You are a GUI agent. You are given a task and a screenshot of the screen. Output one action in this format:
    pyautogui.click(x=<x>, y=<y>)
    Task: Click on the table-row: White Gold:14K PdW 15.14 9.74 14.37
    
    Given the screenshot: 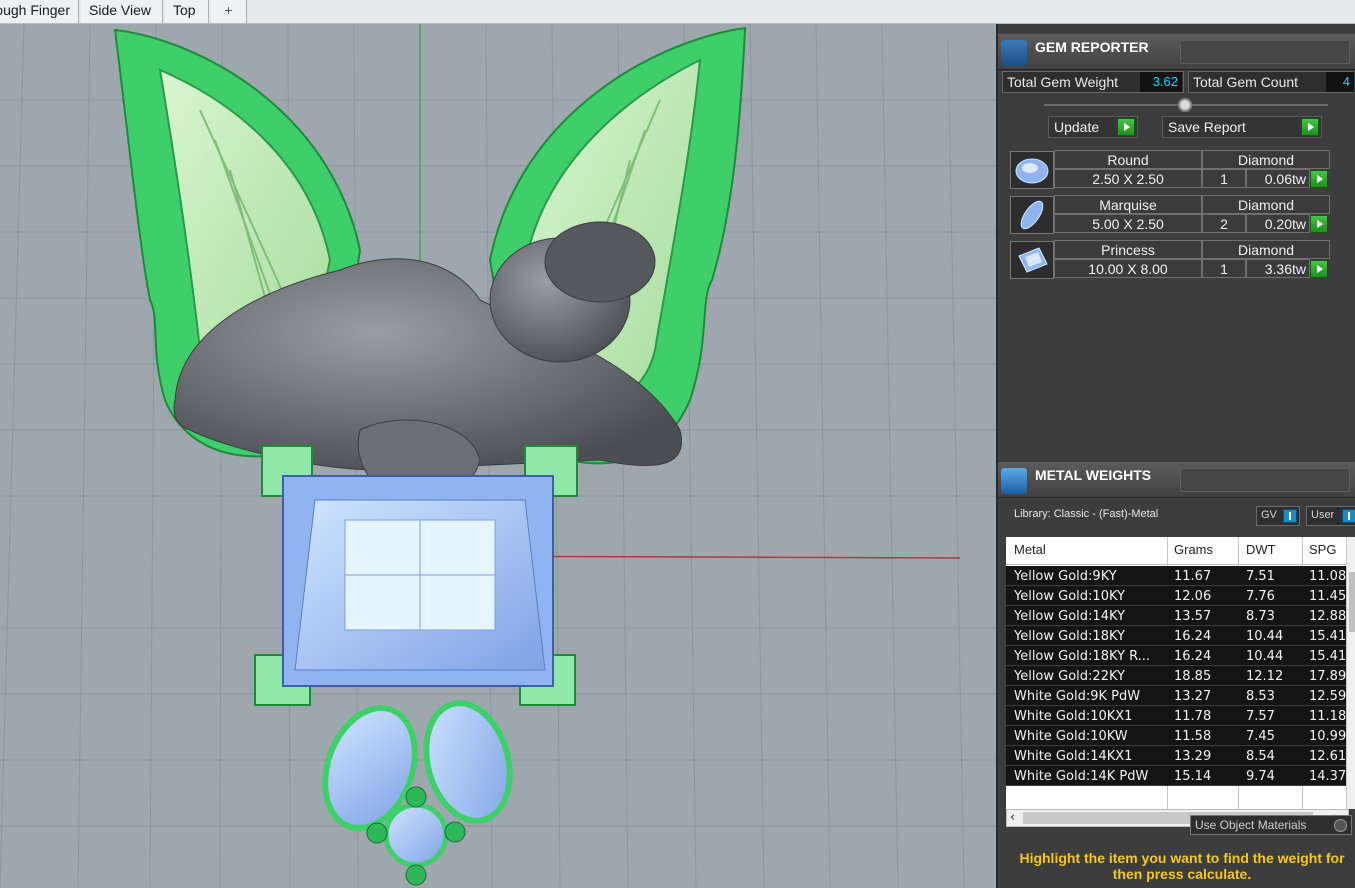 What is the action you would take?
    pyautogui.click(x=1176, y=776)
    